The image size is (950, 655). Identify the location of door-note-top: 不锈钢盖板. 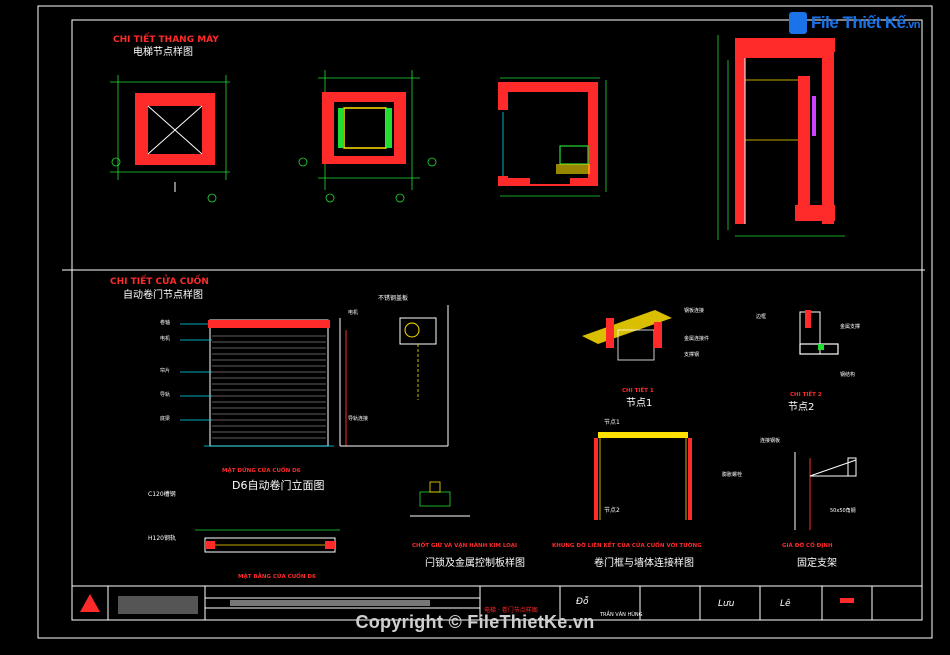
(393, 298).